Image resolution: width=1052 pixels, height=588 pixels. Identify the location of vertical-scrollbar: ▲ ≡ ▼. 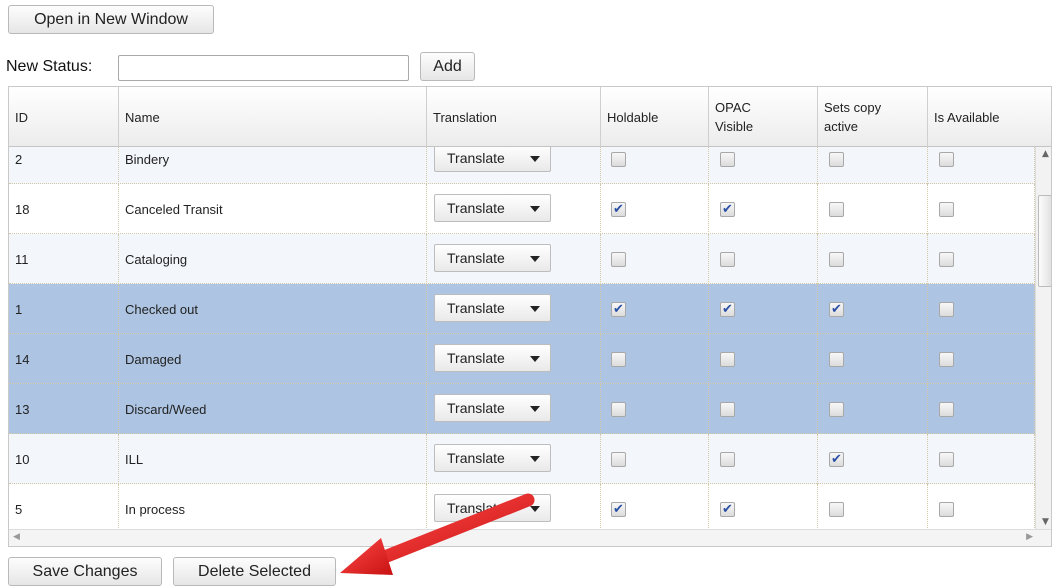
(1043, 338).